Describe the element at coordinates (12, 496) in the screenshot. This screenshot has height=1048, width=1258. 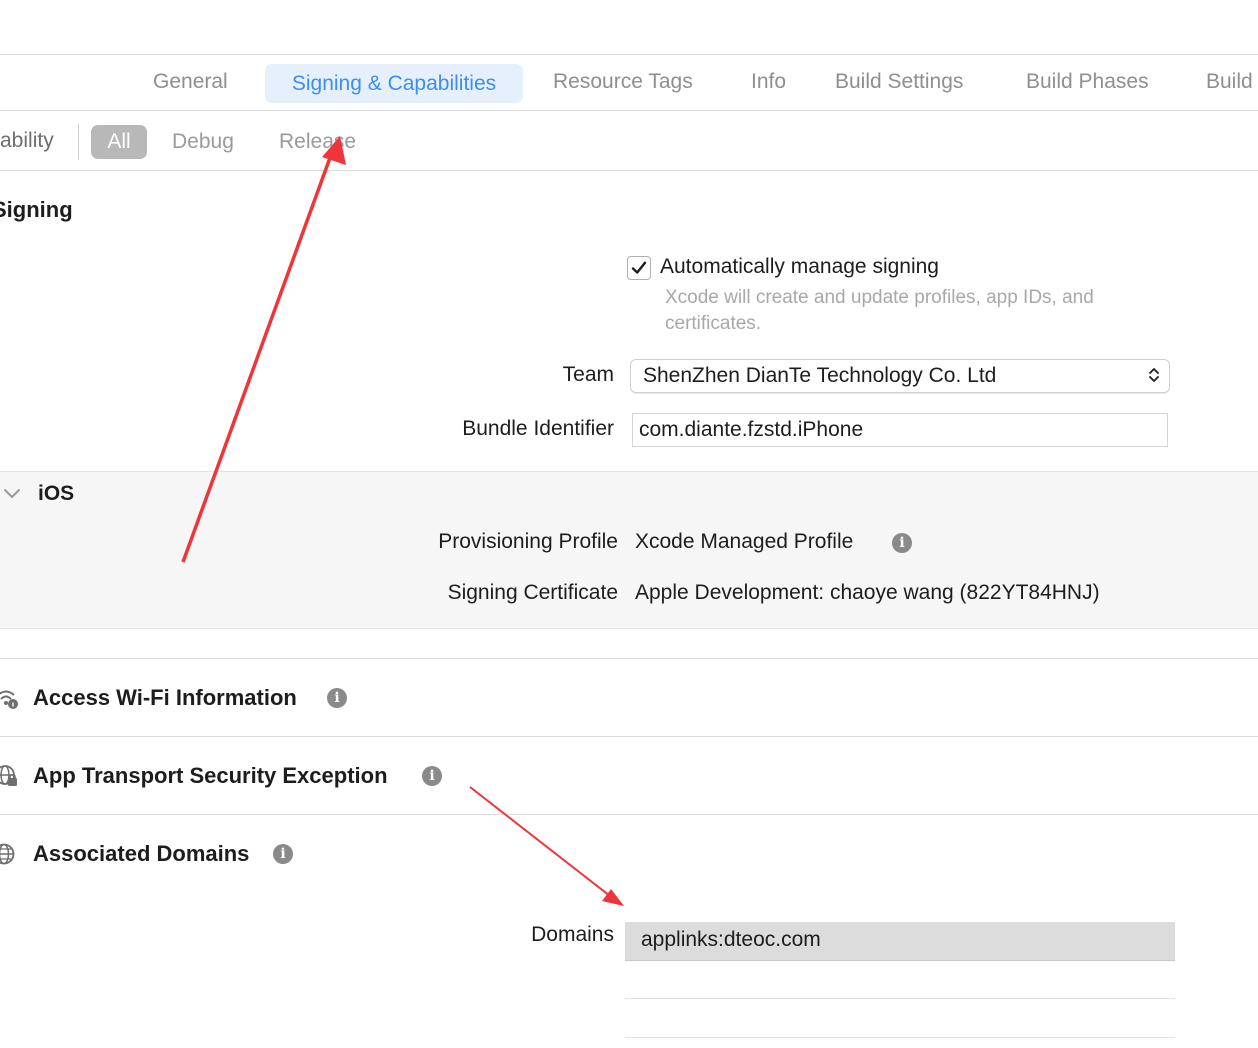
I see `chevron-down-icon` at that location.